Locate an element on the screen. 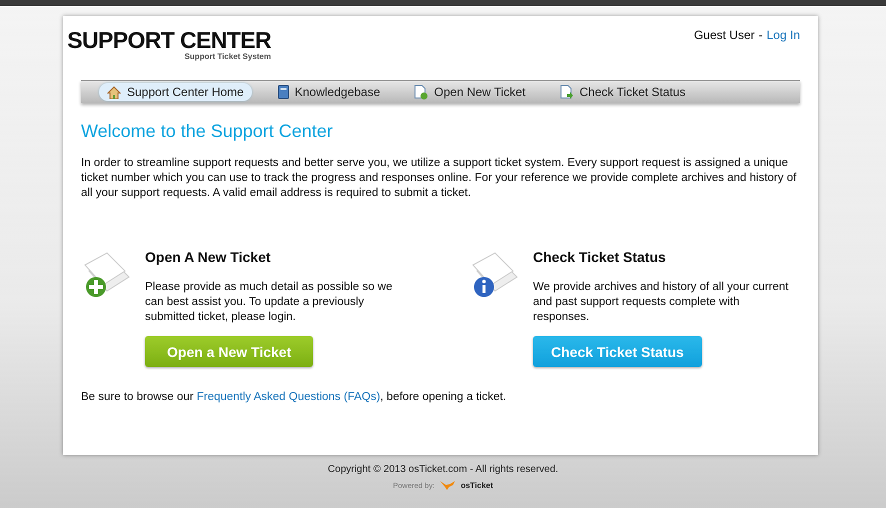 This screenshot has width=886, height=508. house-icon is located at coordinates (114, 92).